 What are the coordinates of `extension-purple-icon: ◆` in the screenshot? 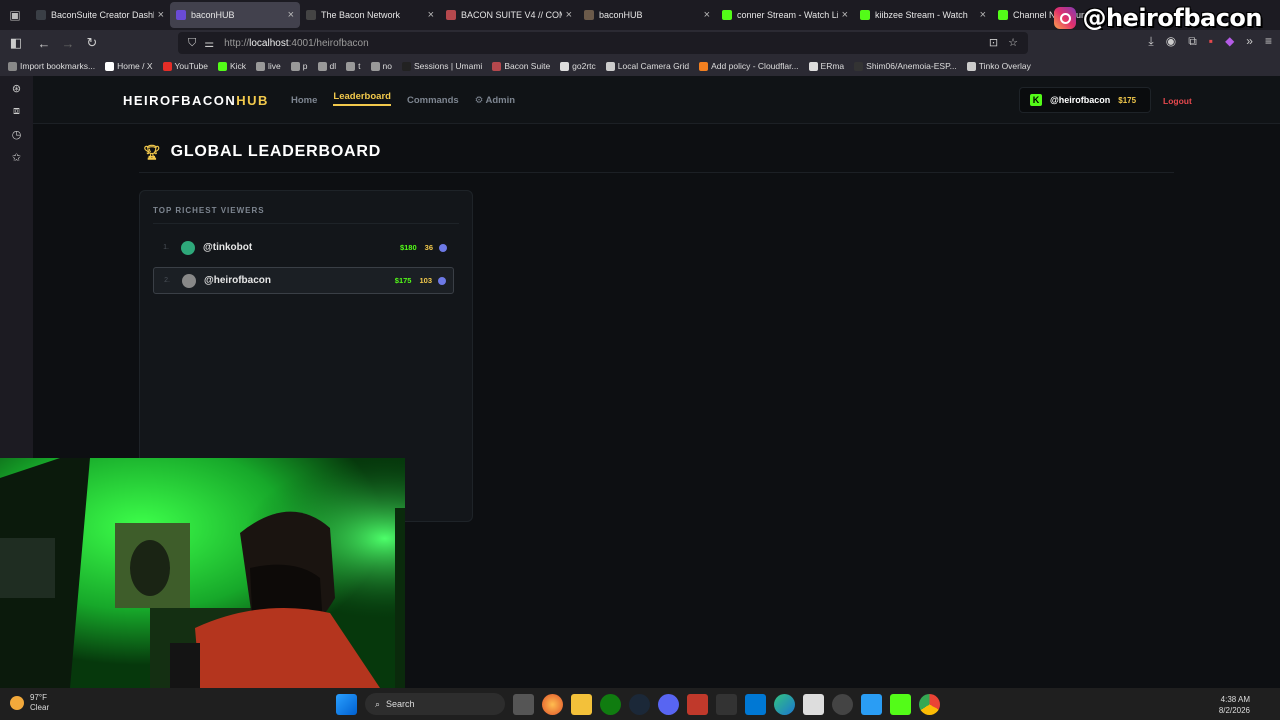 It's located at (1229, 41).